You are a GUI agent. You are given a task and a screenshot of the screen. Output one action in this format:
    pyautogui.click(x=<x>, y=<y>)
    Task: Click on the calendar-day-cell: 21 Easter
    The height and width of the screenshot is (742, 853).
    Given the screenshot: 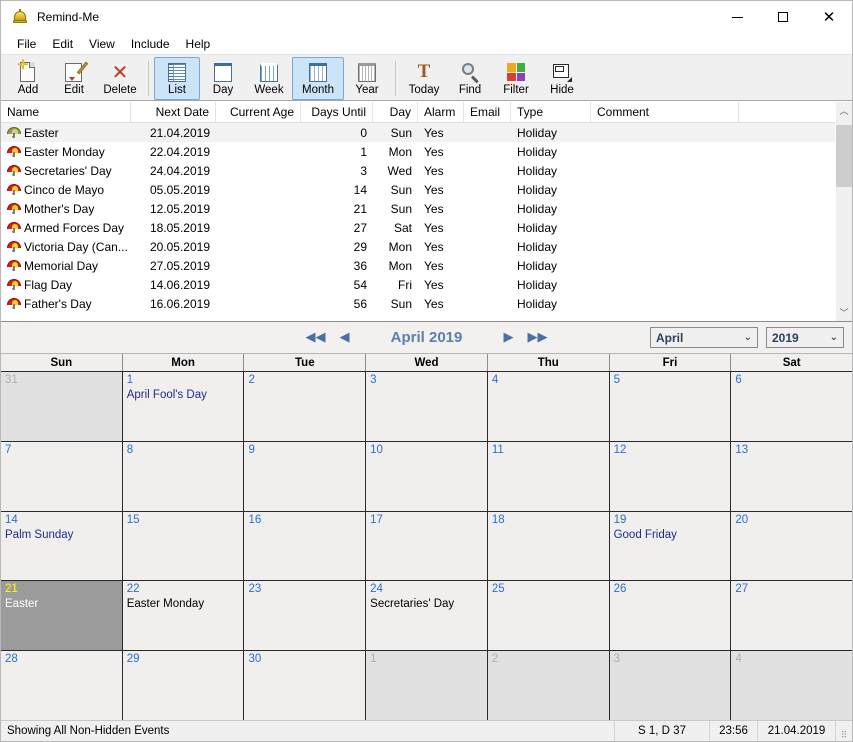 What is the action you would take?
    pyautogui.click(x=62, y=616)
    